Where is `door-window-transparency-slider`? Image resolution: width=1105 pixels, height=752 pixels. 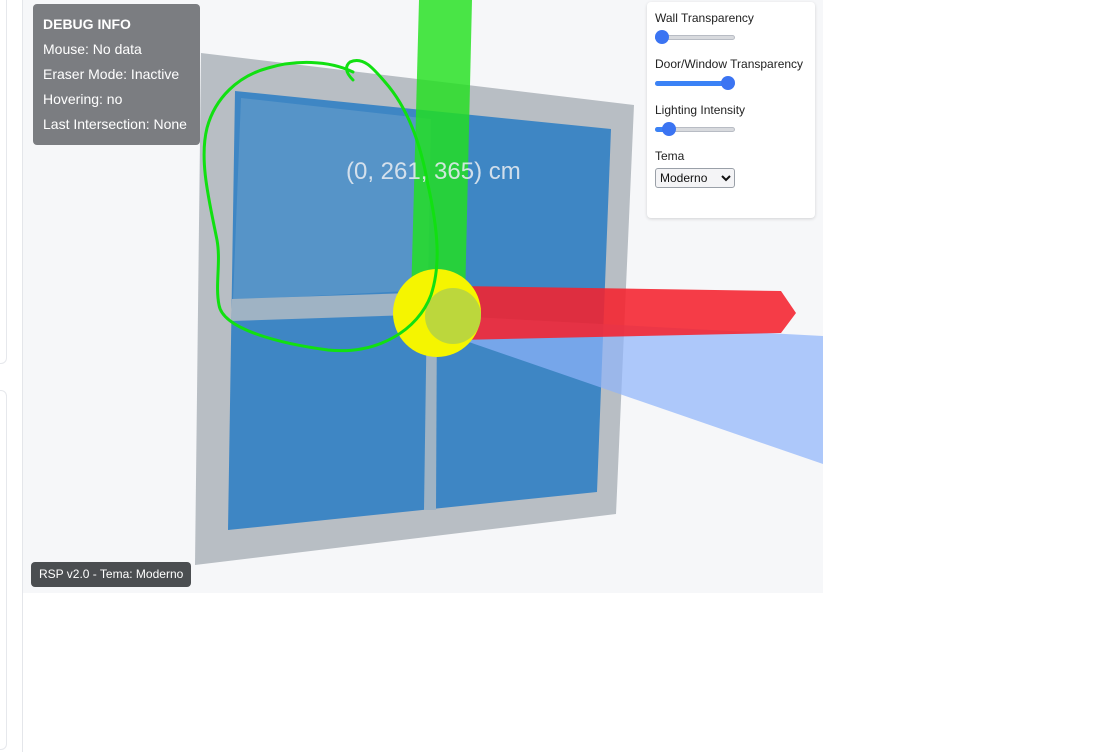
door-window-transparency-slider is located at coordinates (695, 83).